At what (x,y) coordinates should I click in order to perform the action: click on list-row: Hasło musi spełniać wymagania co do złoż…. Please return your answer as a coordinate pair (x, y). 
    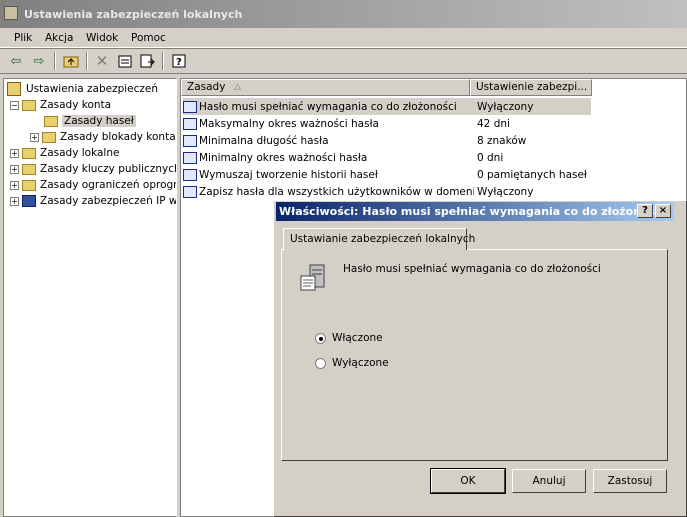
    Looking at the image, I should click on (387, 106).